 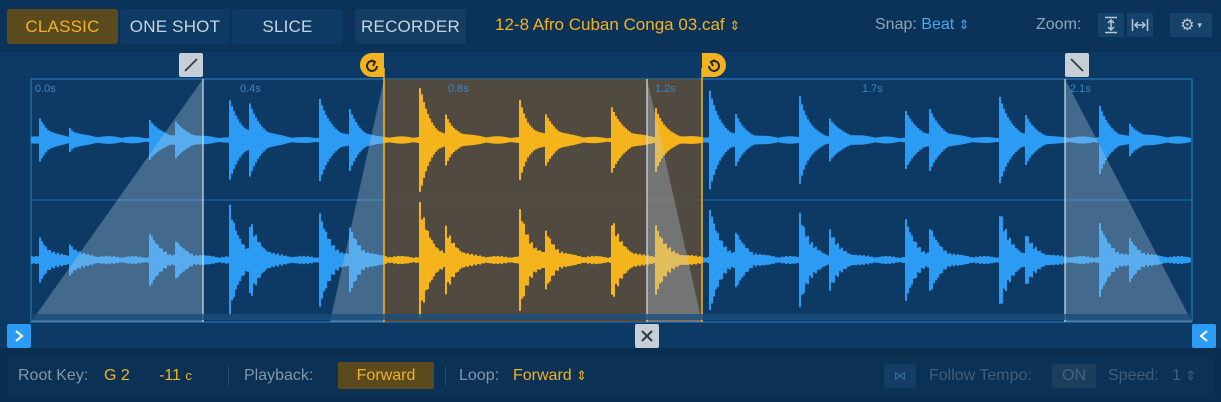 I want to click on zoom-vertical-icon, so click(x=1111, y=25).